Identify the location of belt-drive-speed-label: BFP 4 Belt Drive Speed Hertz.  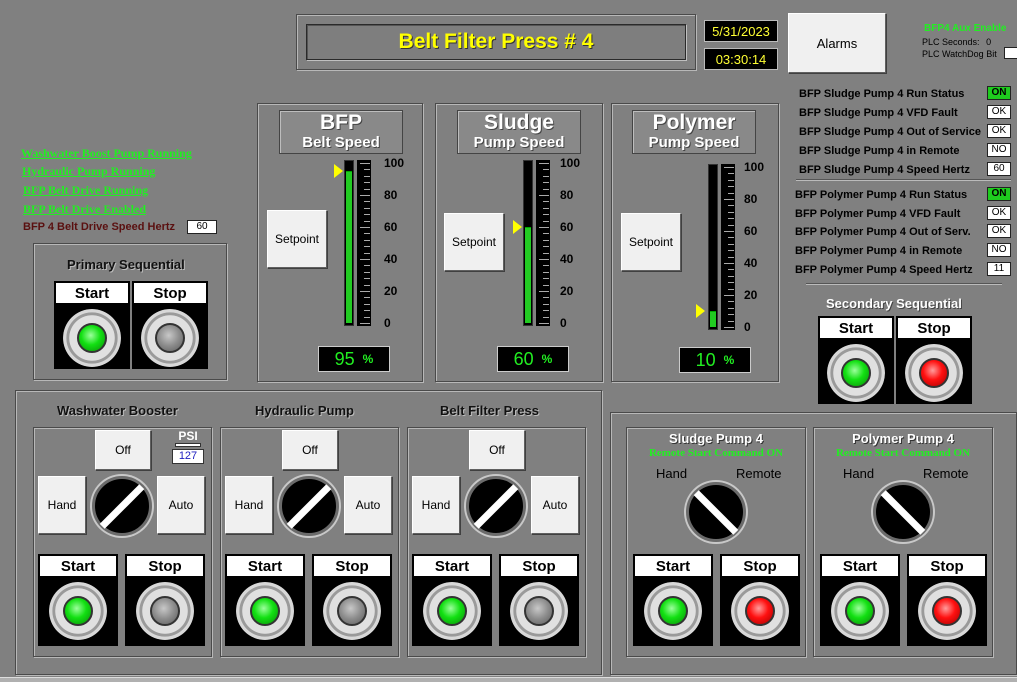
(99, 227).